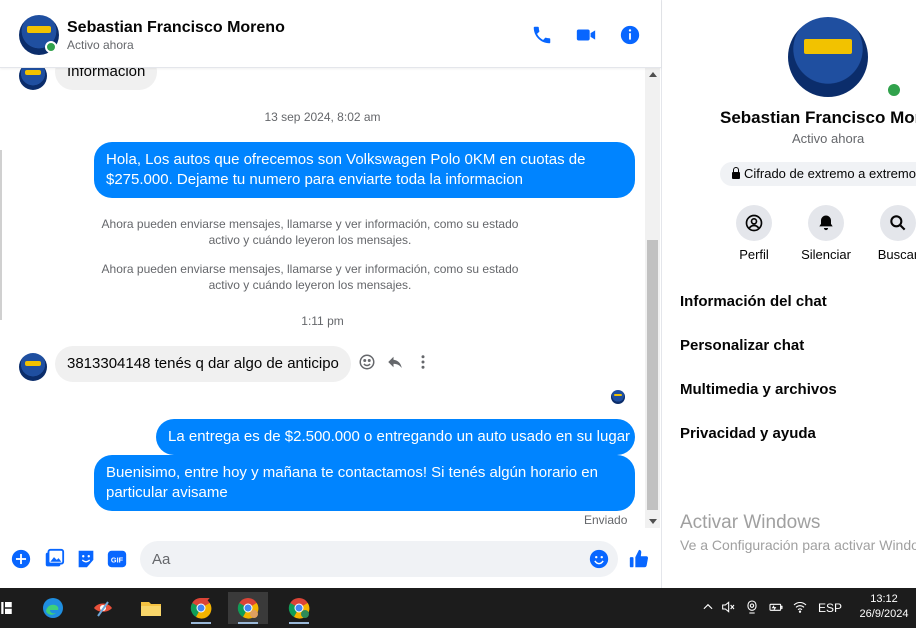 The height and width of the screenshot is (628, 916). I want to click on like-icon, so click(639, 559).